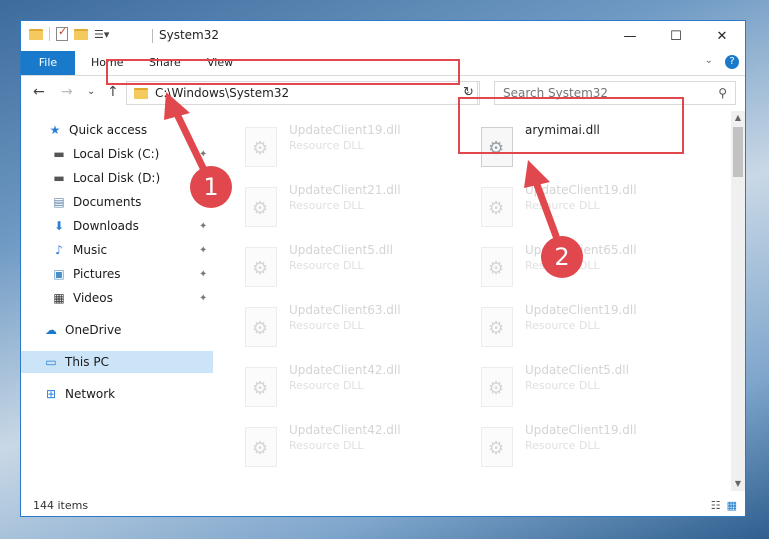 This screenshot has width=769, height=539. What do you see at coordinates (722, 93) in the screenshot?
I see `search-icon: ⚲` at bounding box center [722, 93].